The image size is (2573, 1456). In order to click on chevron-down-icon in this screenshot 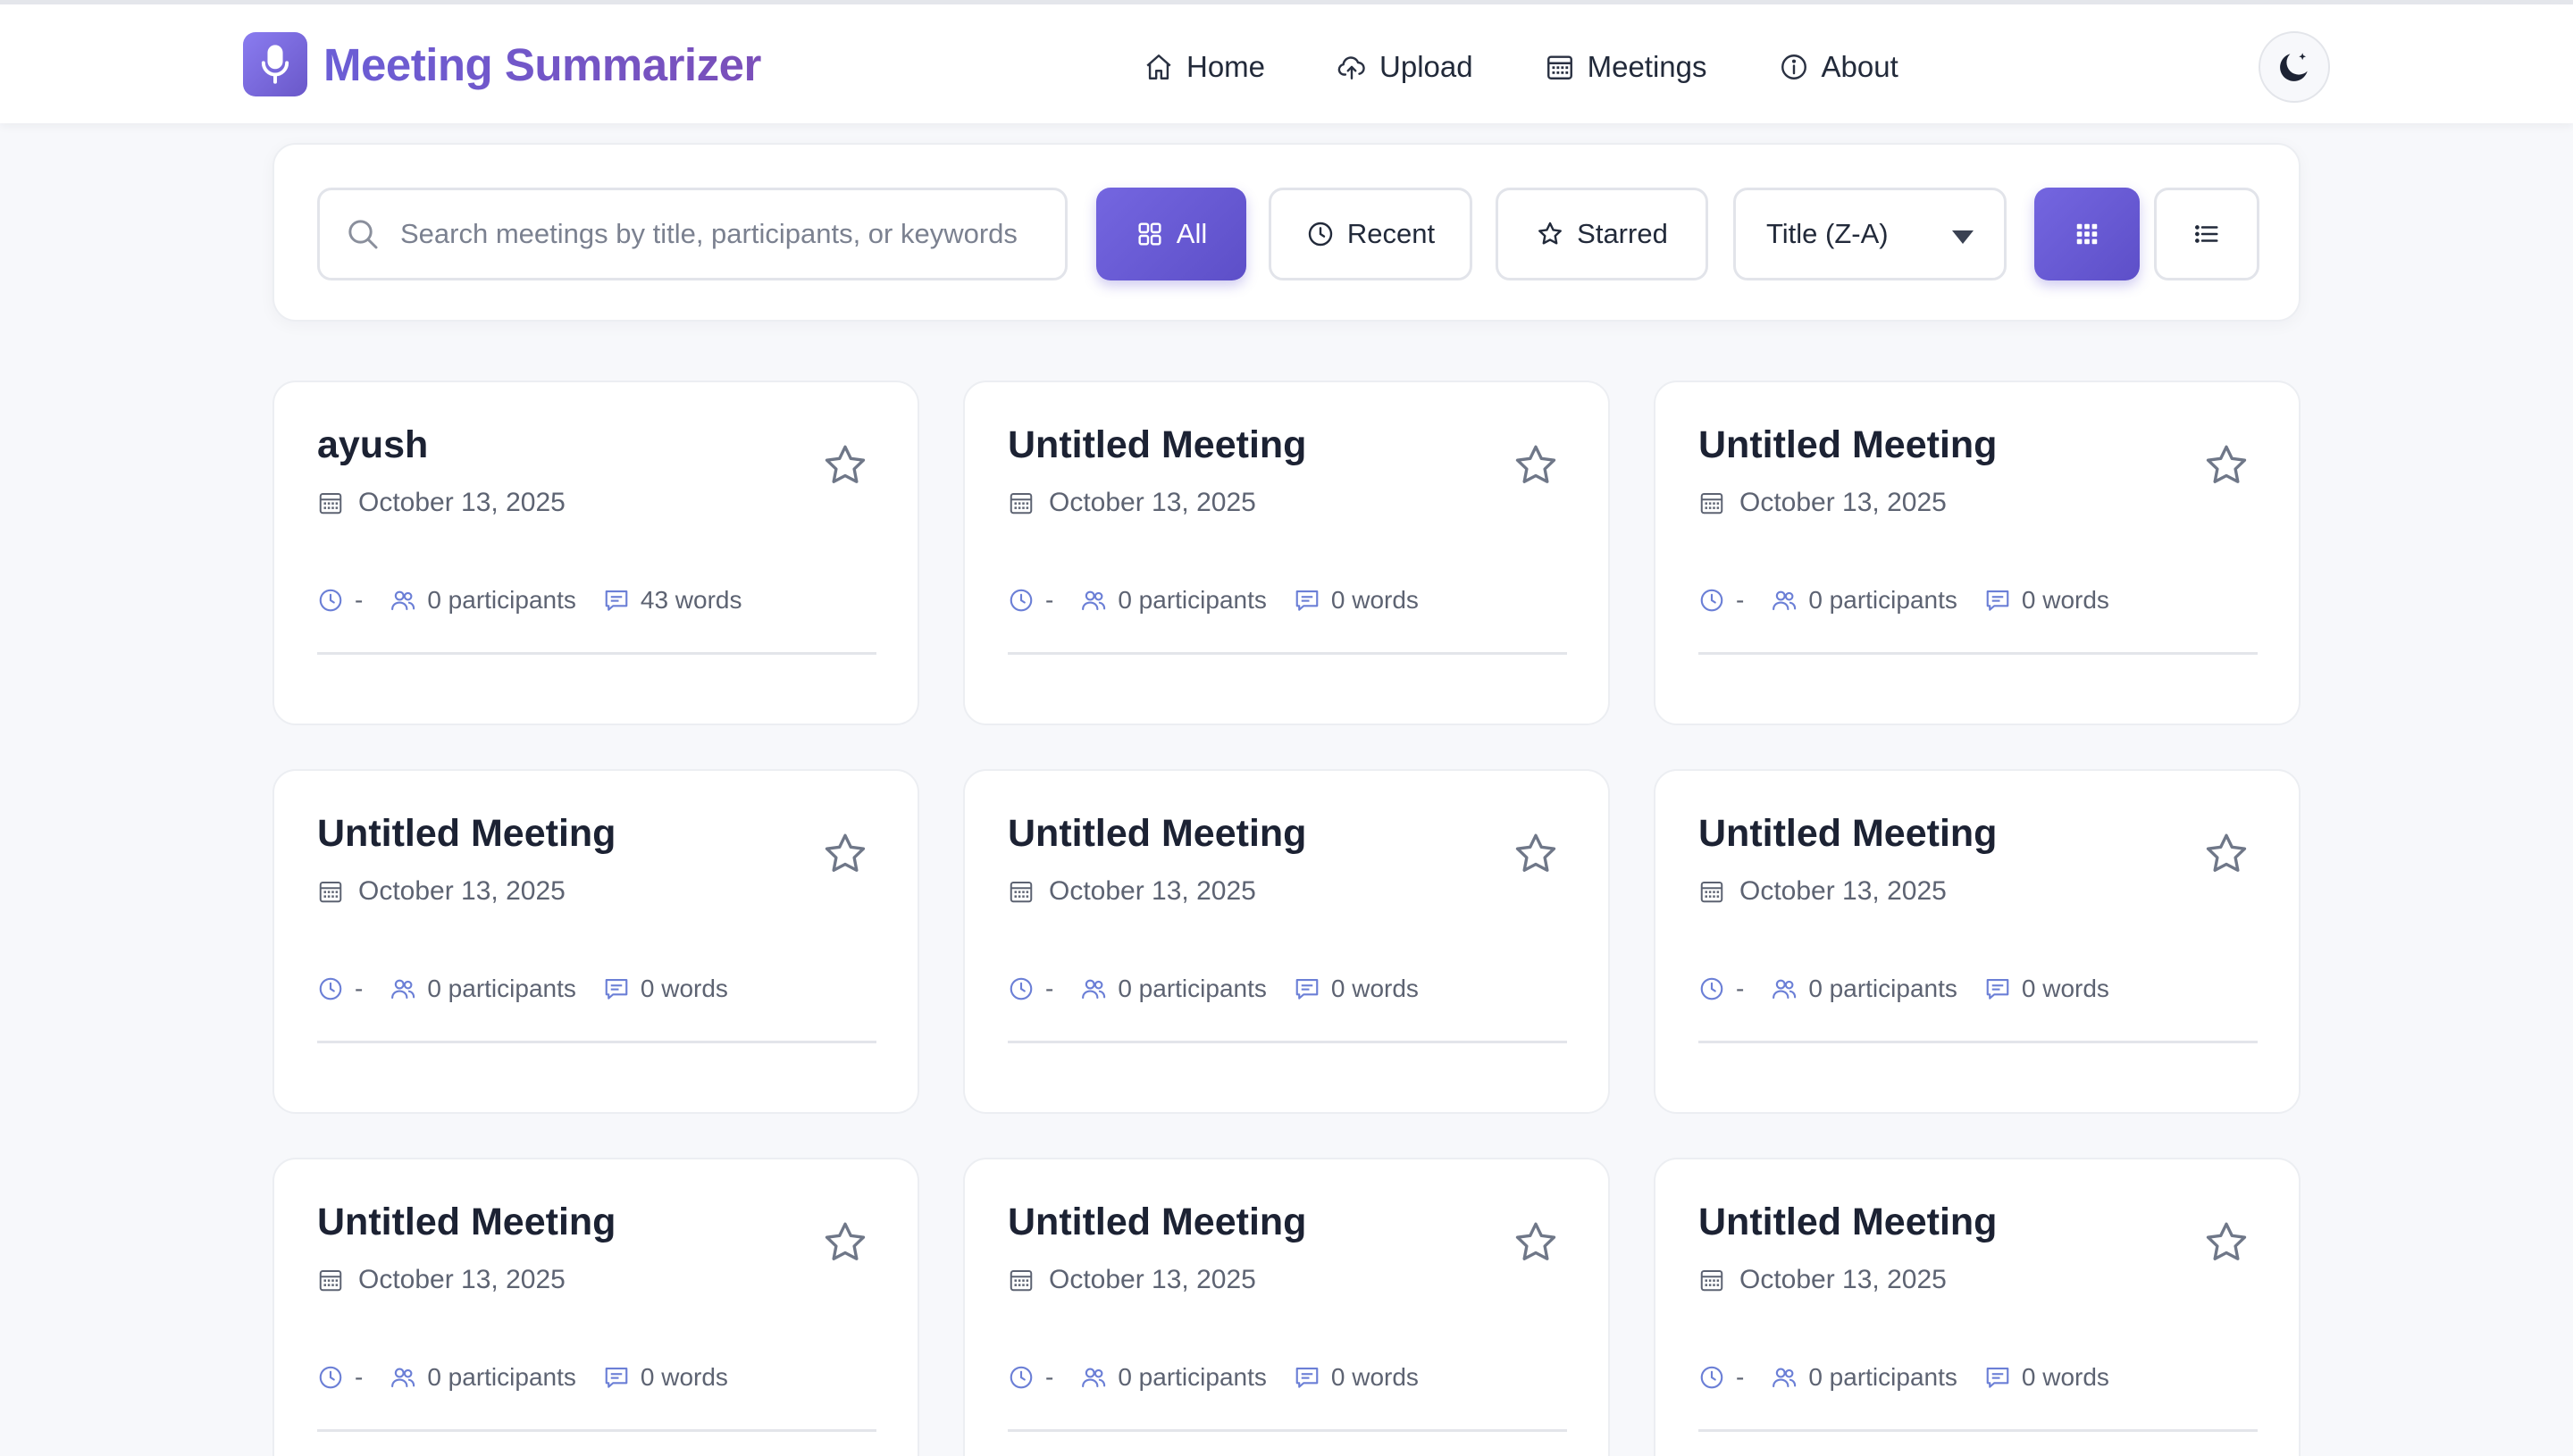, I will do `click(1963, 237)`.